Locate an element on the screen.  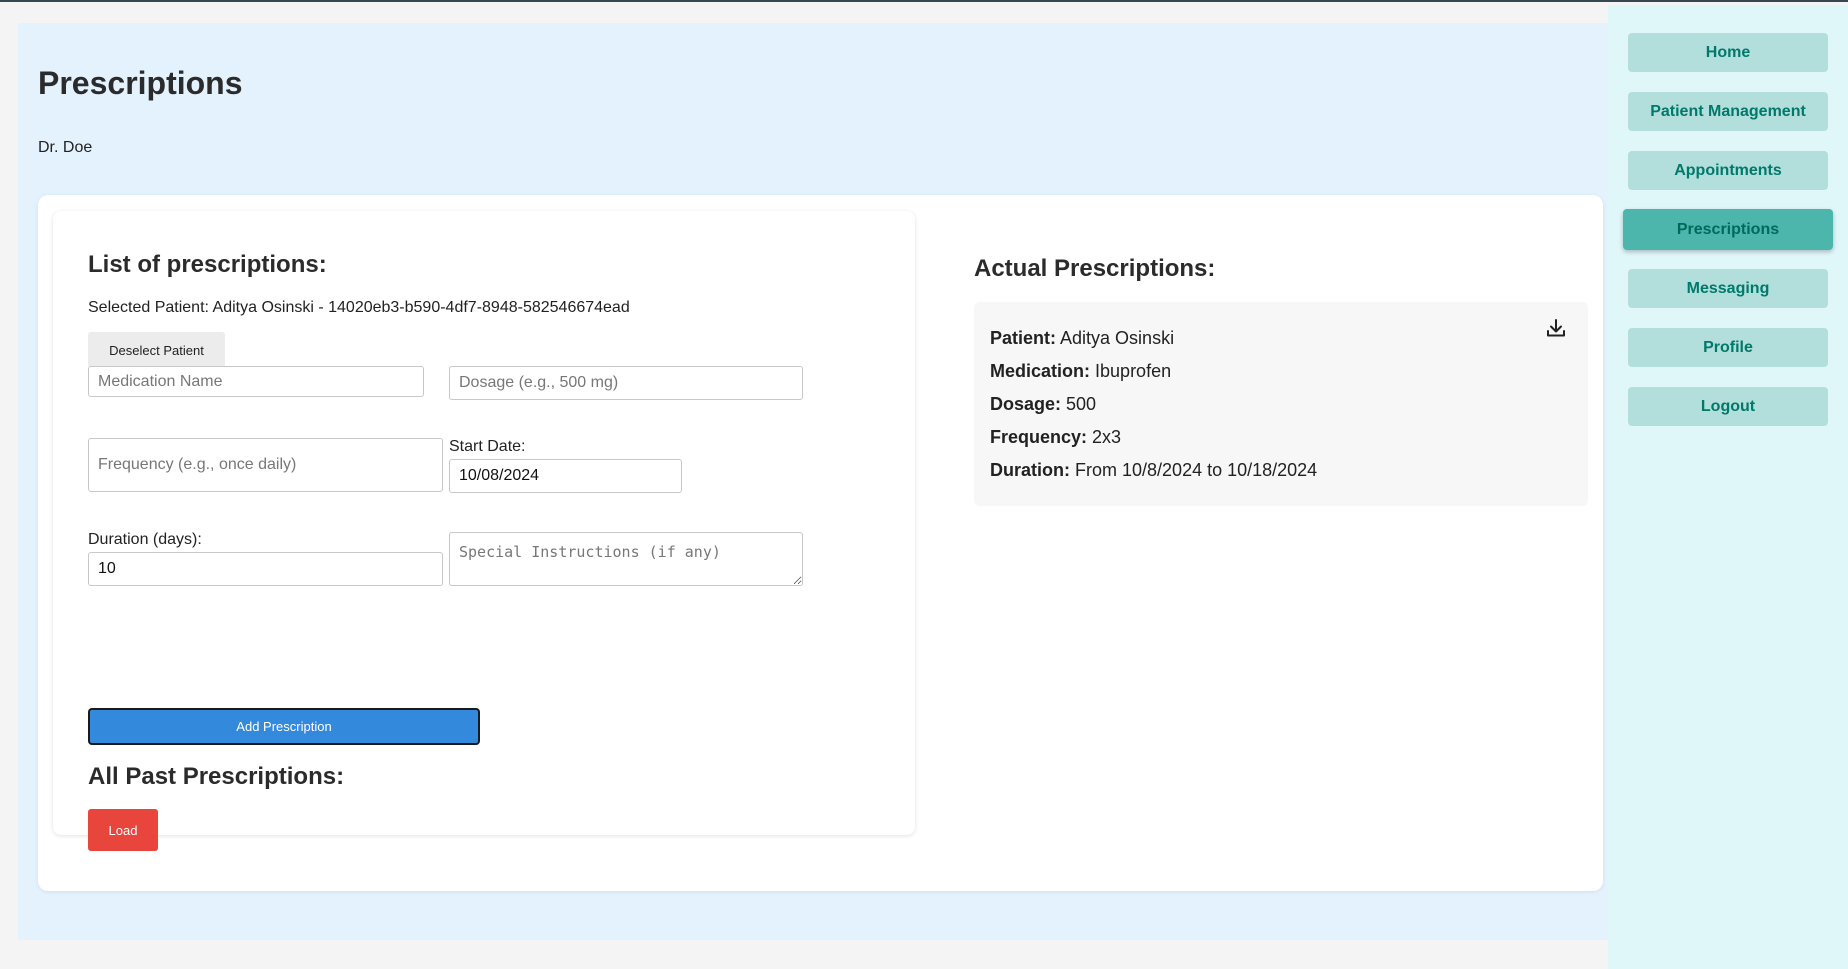
special-instructions-textarea is located at coordinates (626, 559).